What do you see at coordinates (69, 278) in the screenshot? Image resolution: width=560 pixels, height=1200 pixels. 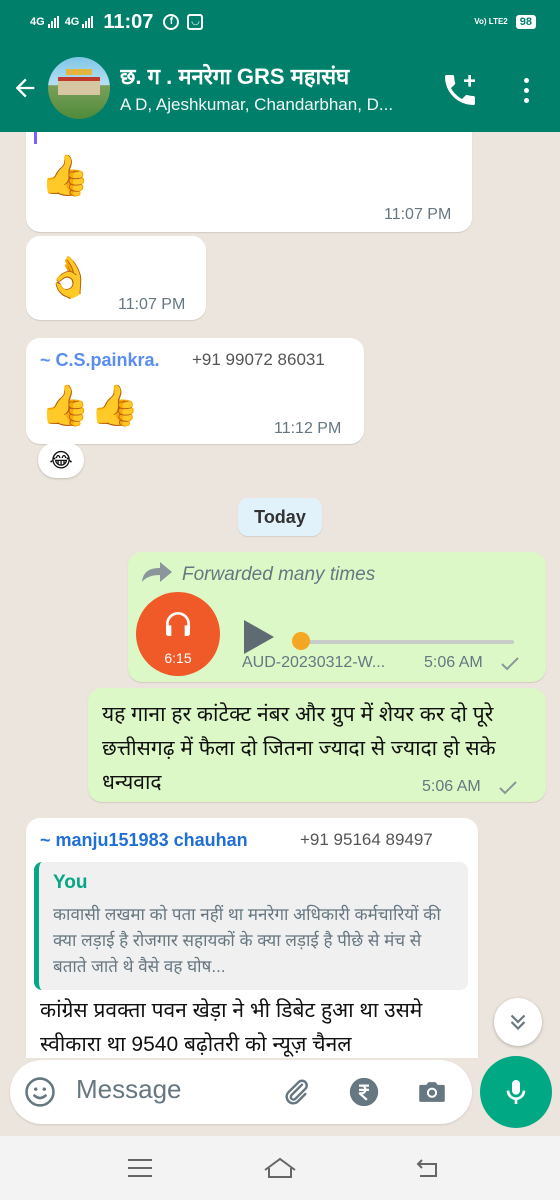 I see `ok-hand-icon: 👌` at bounding box center [69, 278].